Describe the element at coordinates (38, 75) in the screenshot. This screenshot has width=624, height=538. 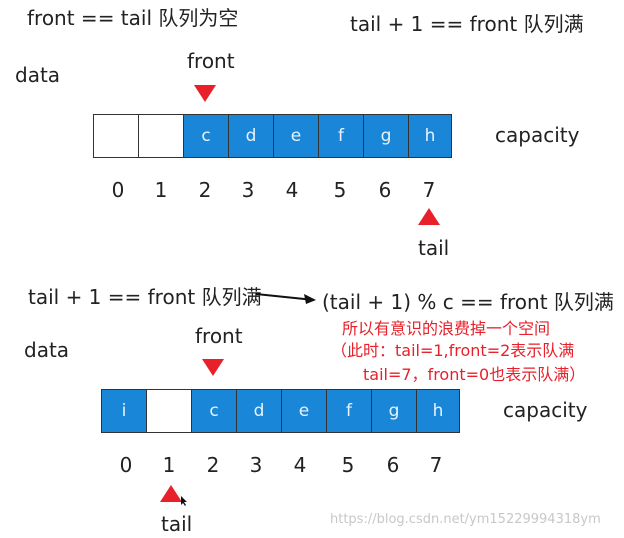
I see `data-label: data` at that location.